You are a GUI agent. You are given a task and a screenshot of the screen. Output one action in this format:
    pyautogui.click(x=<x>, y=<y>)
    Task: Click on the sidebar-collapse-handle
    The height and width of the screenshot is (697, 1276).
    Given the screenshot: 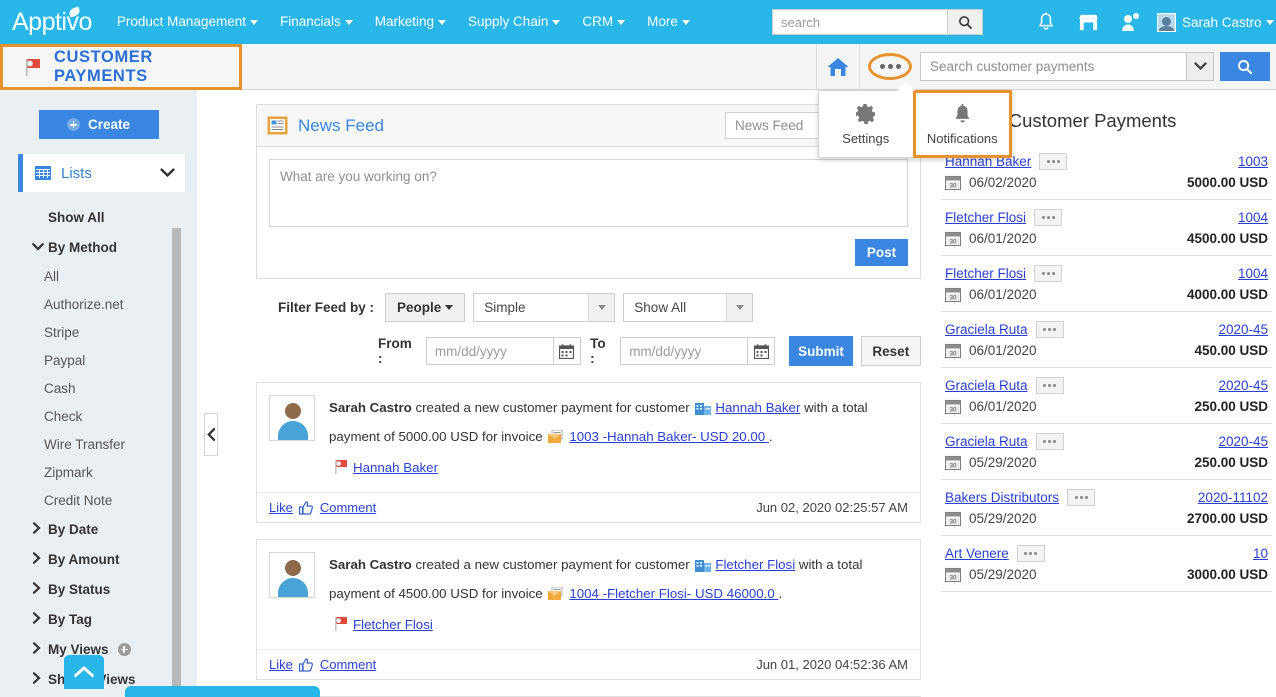 What is the action you would take?
    pyautogui.click(x=211, y=434)
    